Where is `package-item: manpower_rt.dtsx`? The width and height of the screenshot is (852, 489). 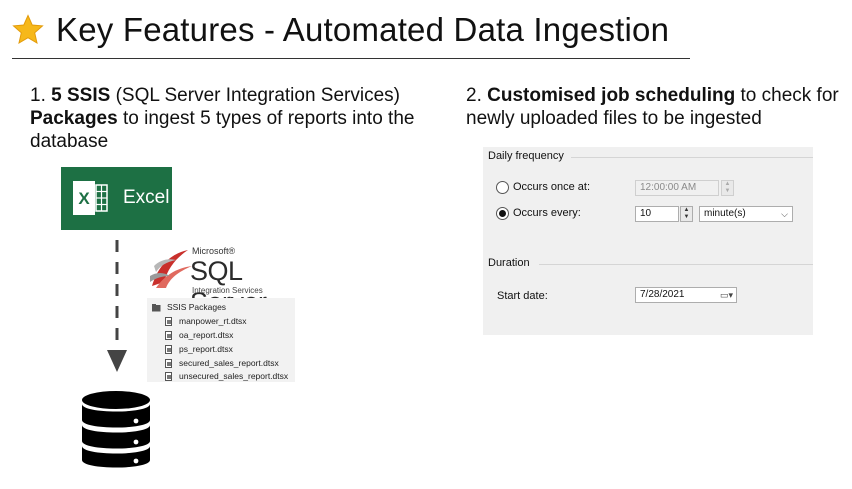
package-item: manpower_rt.dtsx is located at coordinates (206, 321).